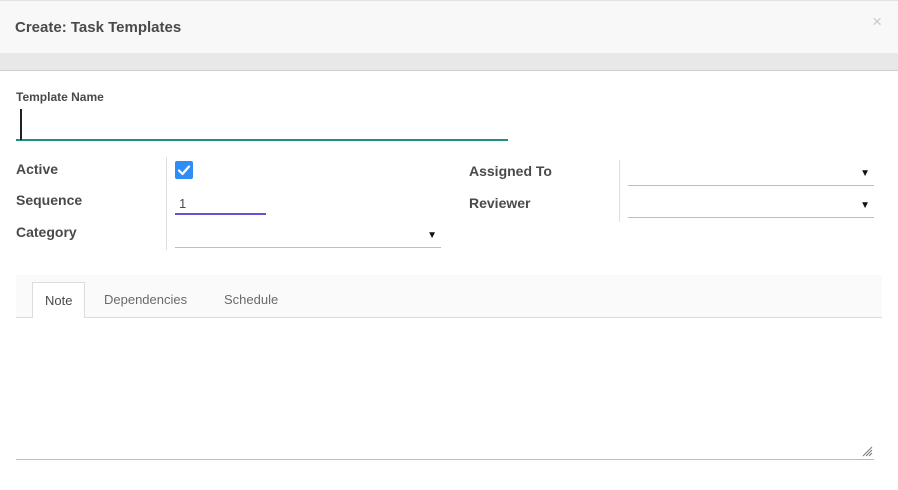 The image size is (898, 490). Describe the element at coordinates (98, 27) in the screenshot. I see `modal-title: Create: Task Templates` at that location.